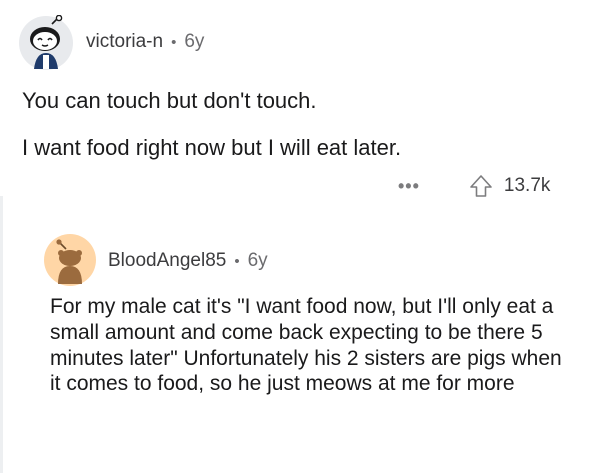 The width and height of the screenshot is (599, 473). I want to click on upvote-button: 13.7k, so click(509, 186).